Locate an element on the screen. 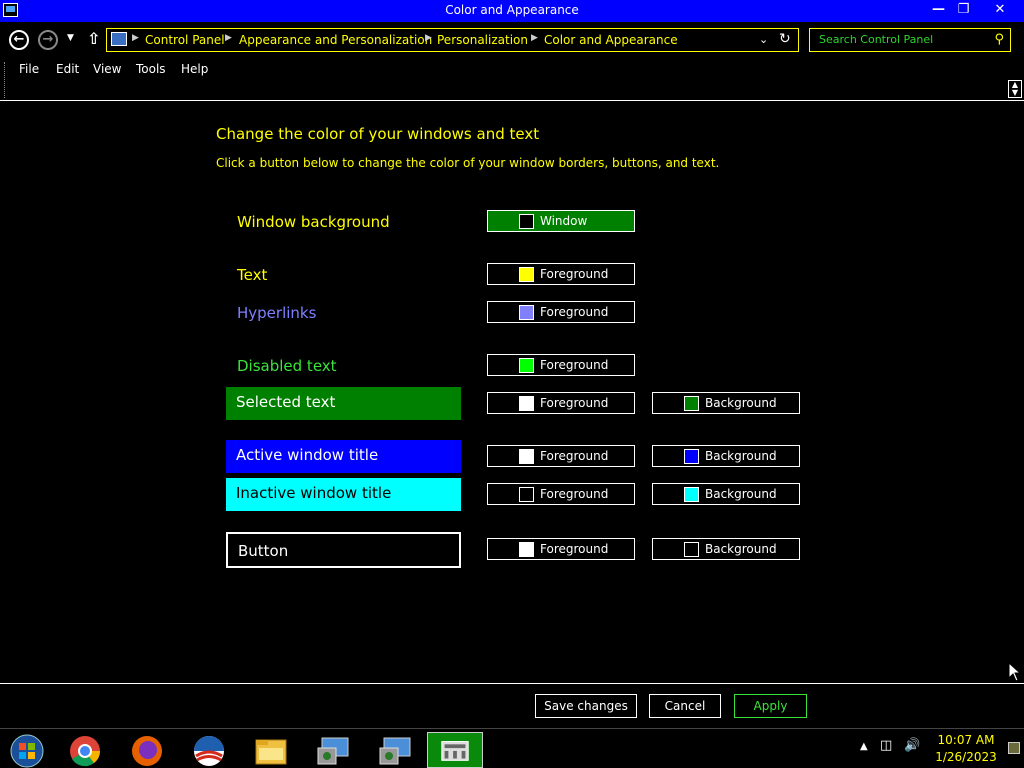 This screenshot has width=1024, height=768. label-inactive-window-title: Inactive window title is located at coordinates (343, 494).